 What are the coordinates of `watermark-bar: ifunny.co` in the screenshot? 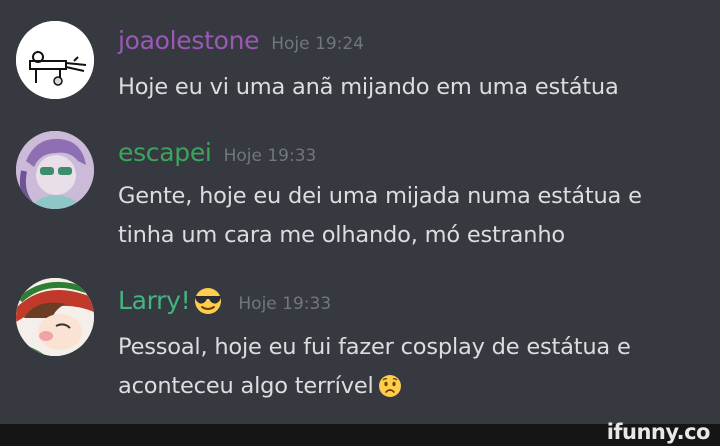 It's located at (360, 433).